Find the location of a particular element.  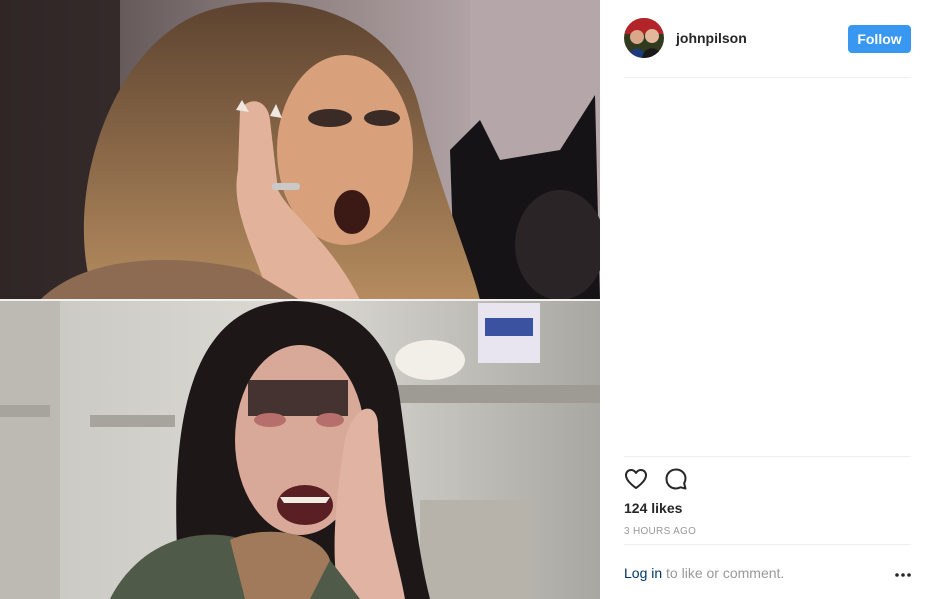

login-link: Log in is located at coordinates (643, 573).